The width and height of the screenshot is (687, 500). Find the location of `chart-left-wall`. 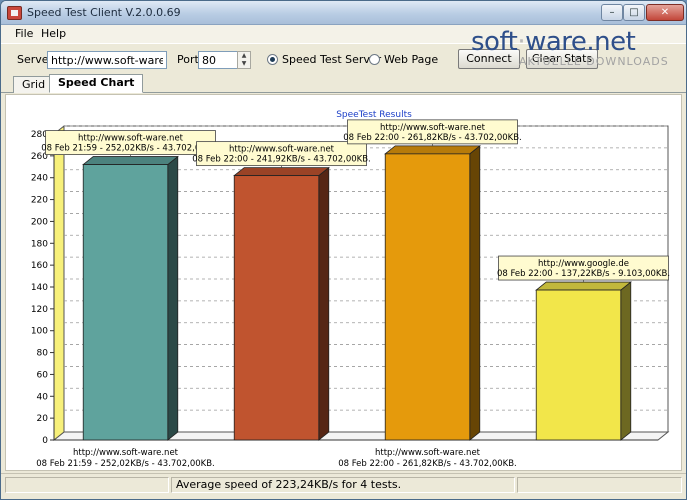

chart-left-wall is located at coordinates (59, 283).